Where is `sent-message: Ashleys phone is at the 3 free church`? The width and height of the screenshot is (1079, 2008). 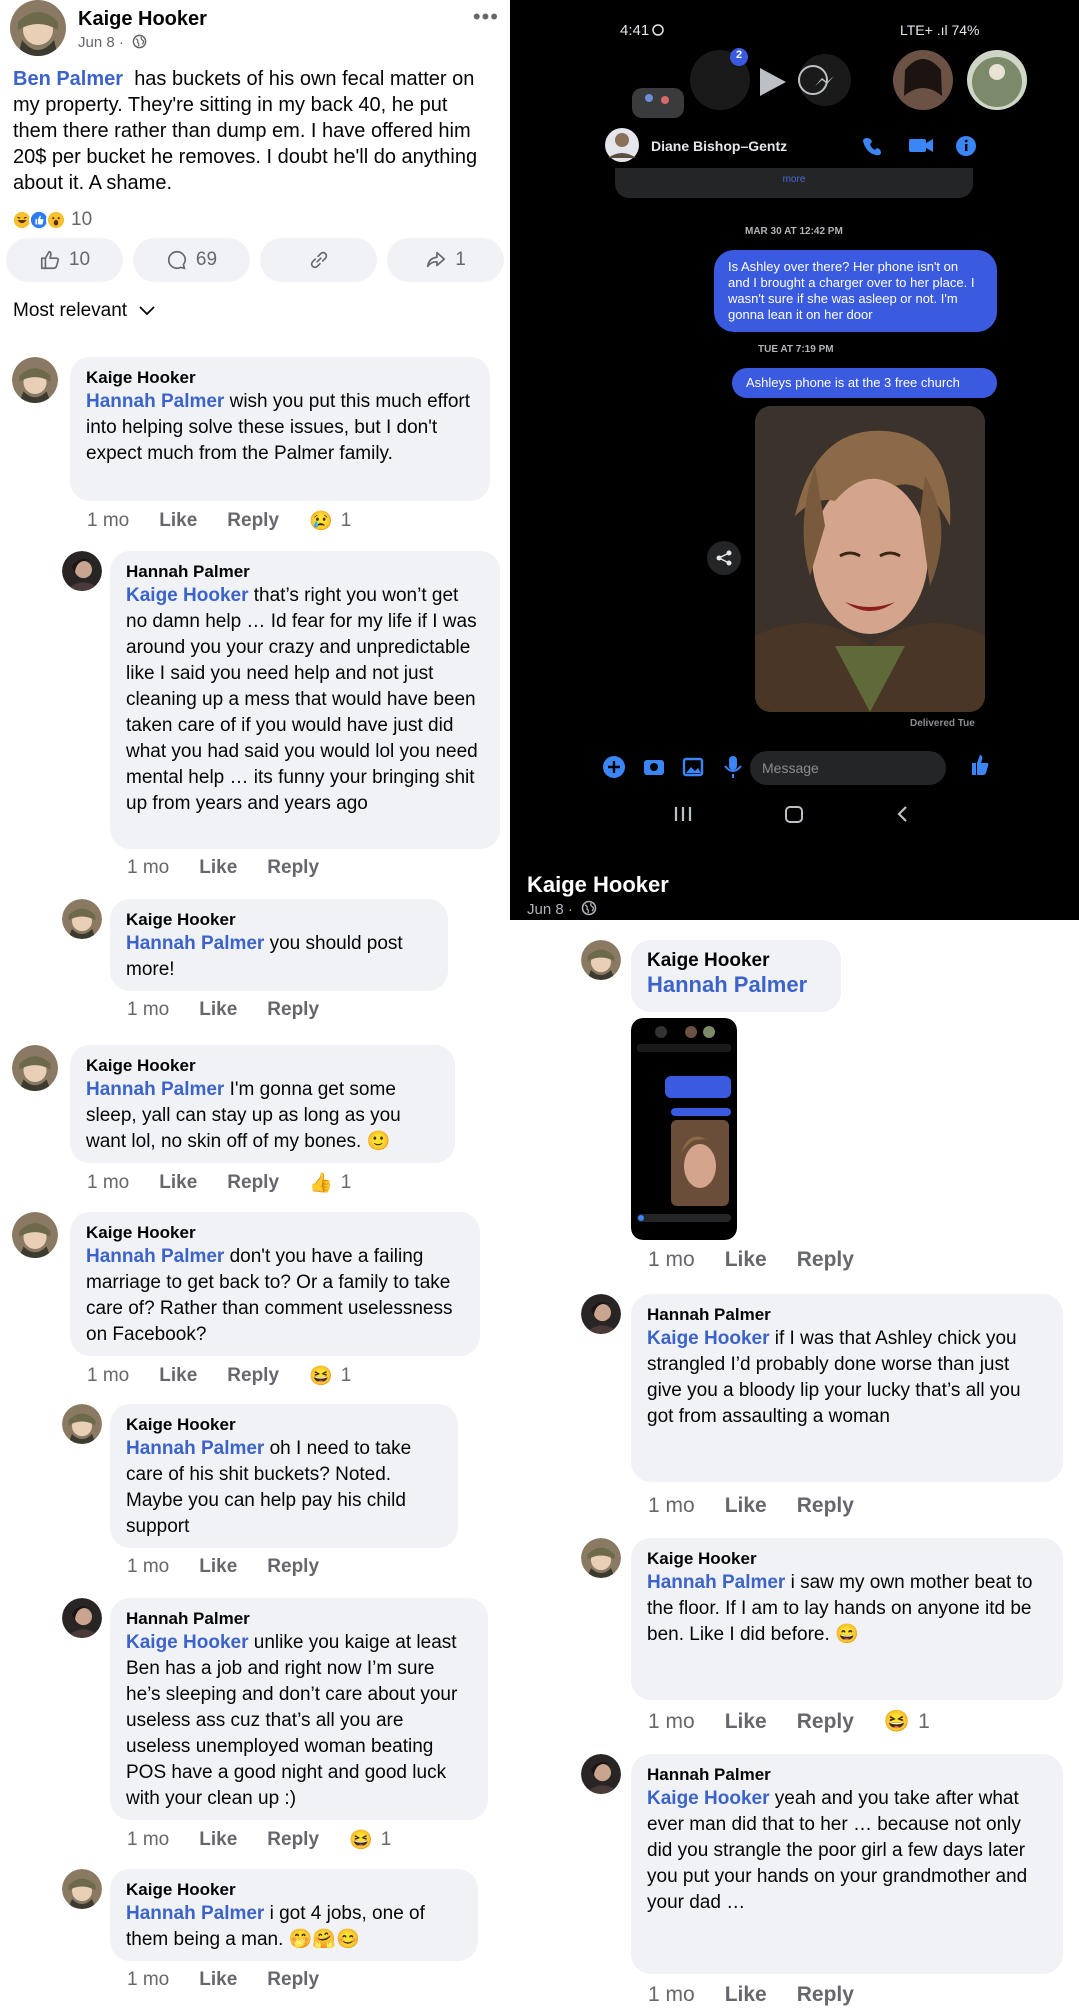 sent-message: Ashleys phone is at the 3 free church is located at coordinates (864, 383).